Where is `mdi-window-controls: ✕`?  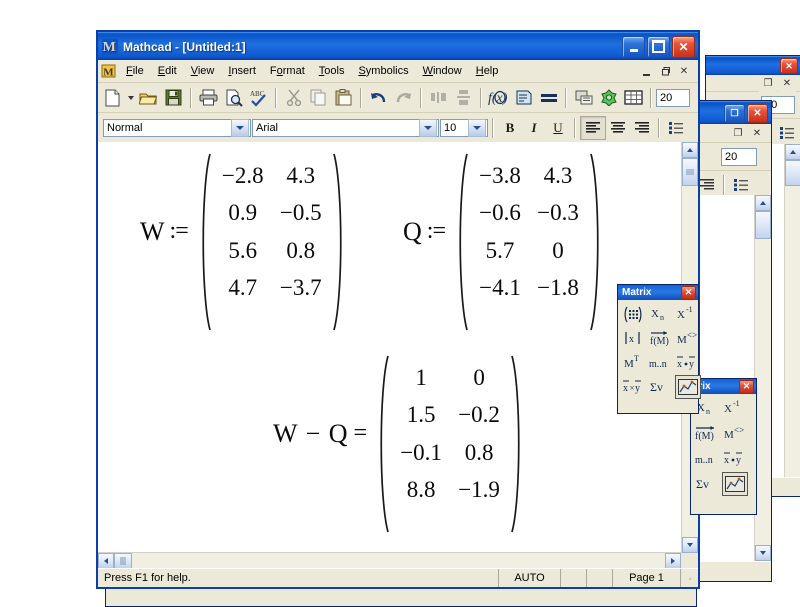
mdi-window-controls: ✕ is located at coordinates (666, 71).